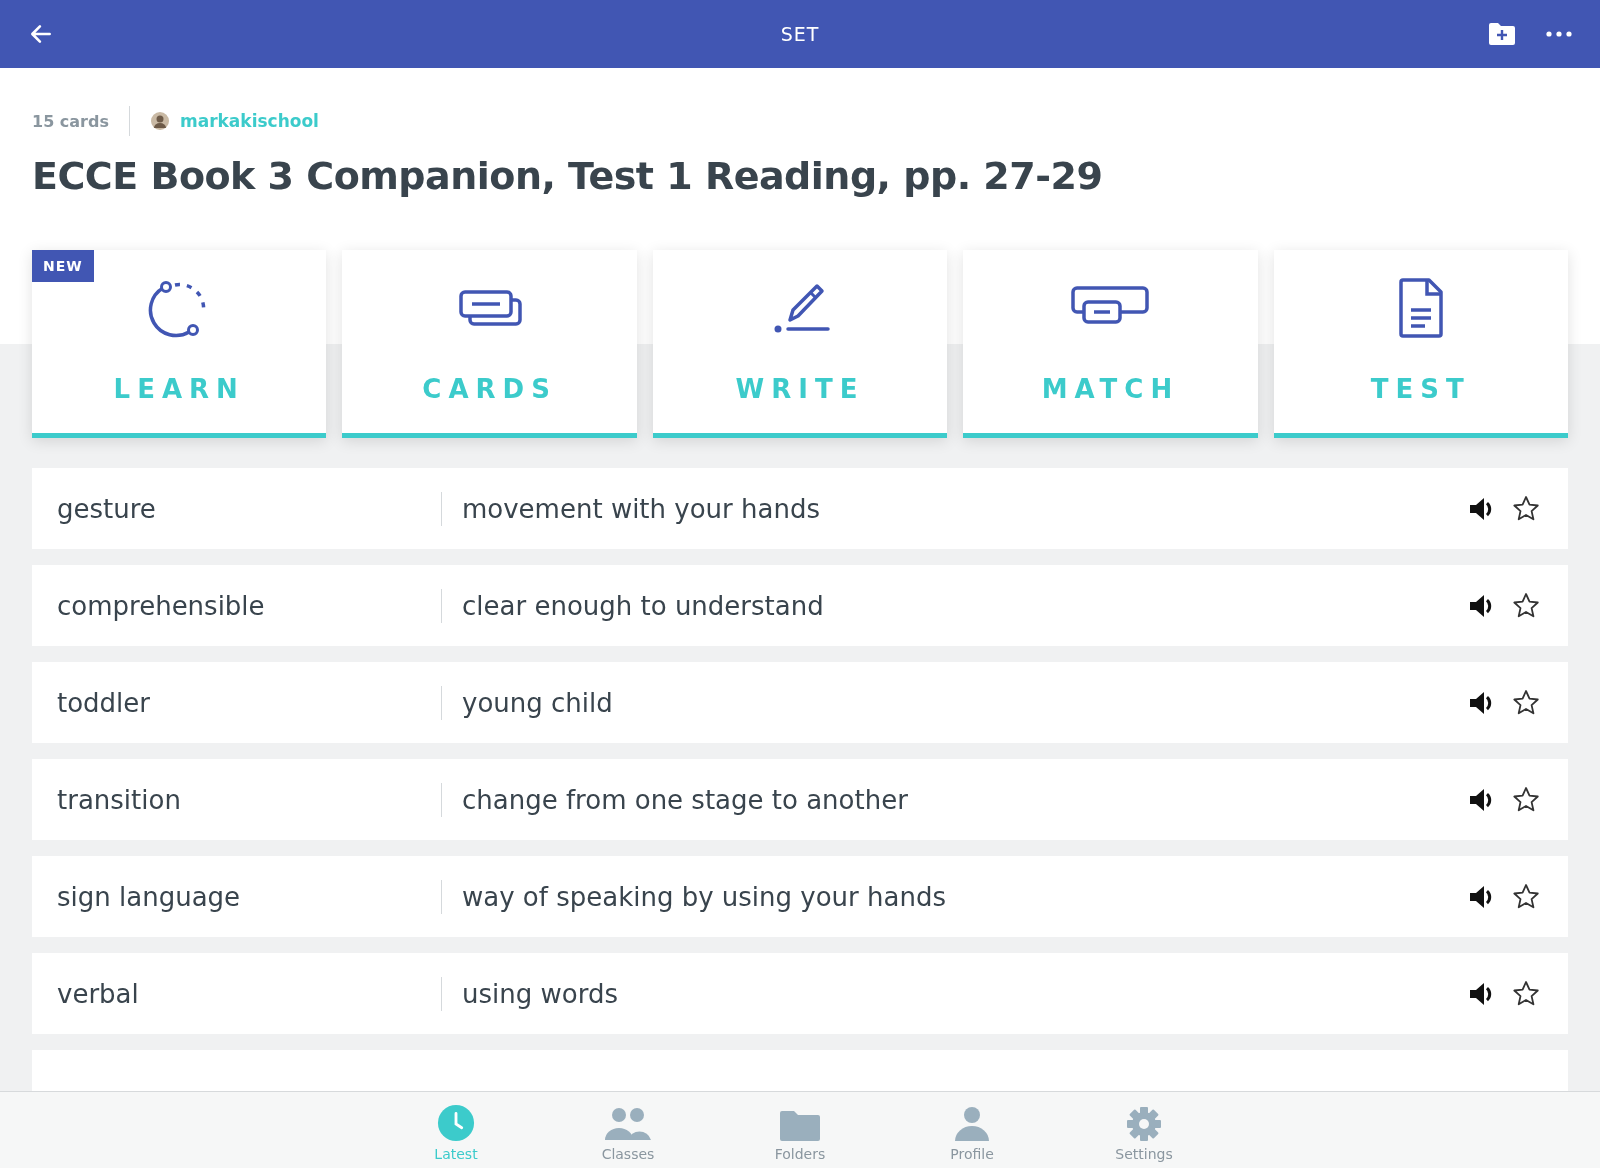 The image size is (1600, 1168). Describe the element at coordinates (70, 121) in the screenshot. I see `card-count: 15 cards` at that location.